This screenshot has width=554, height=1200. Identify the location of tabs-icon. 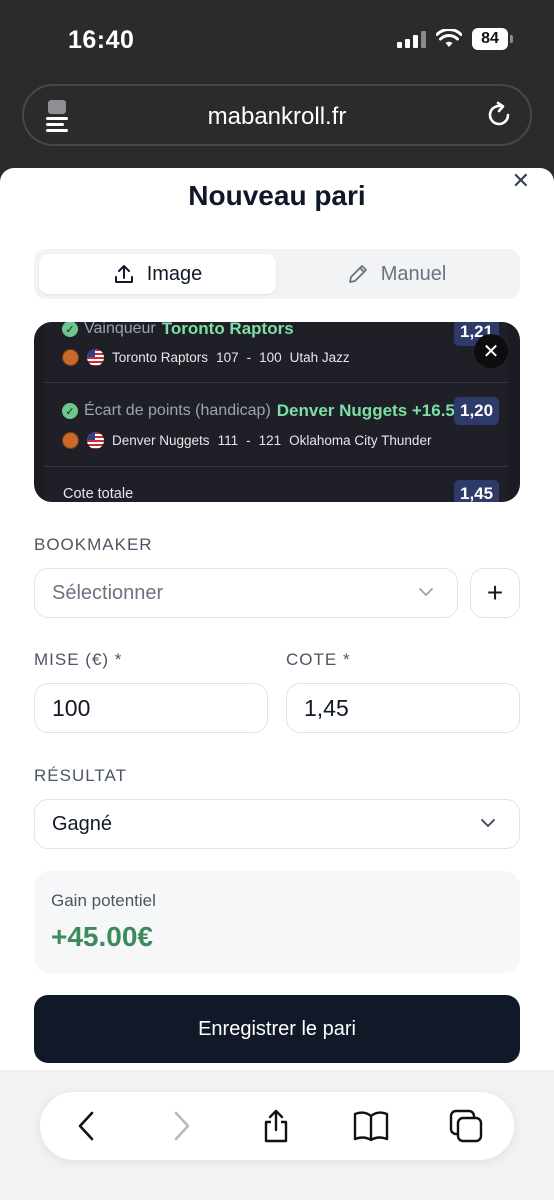
(466, 1126).